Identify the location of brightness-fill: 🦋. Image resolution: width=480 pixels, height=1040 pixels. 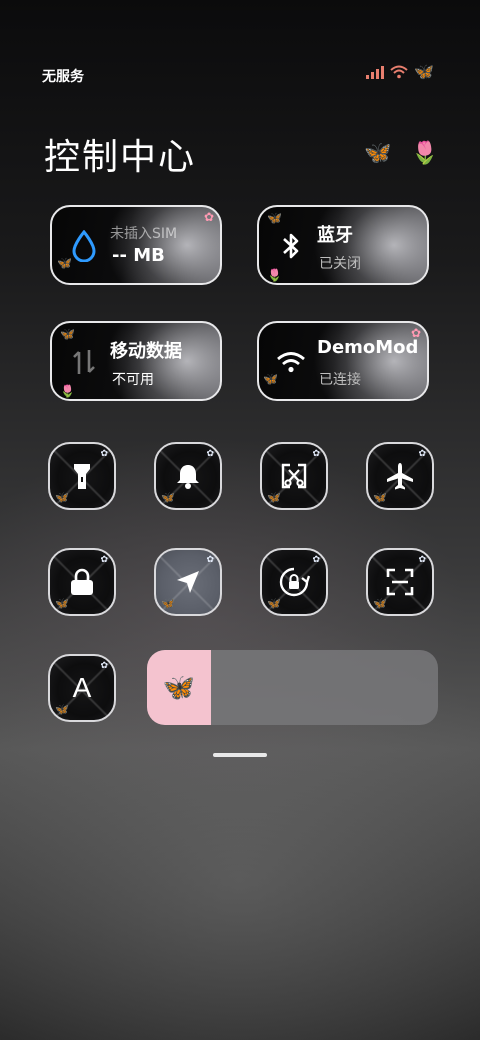
(179, 687).